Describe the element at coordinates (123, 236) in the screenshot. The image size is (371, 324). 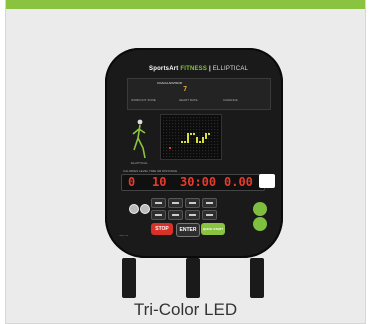
I see `warning-text: CAUTION` at that location.